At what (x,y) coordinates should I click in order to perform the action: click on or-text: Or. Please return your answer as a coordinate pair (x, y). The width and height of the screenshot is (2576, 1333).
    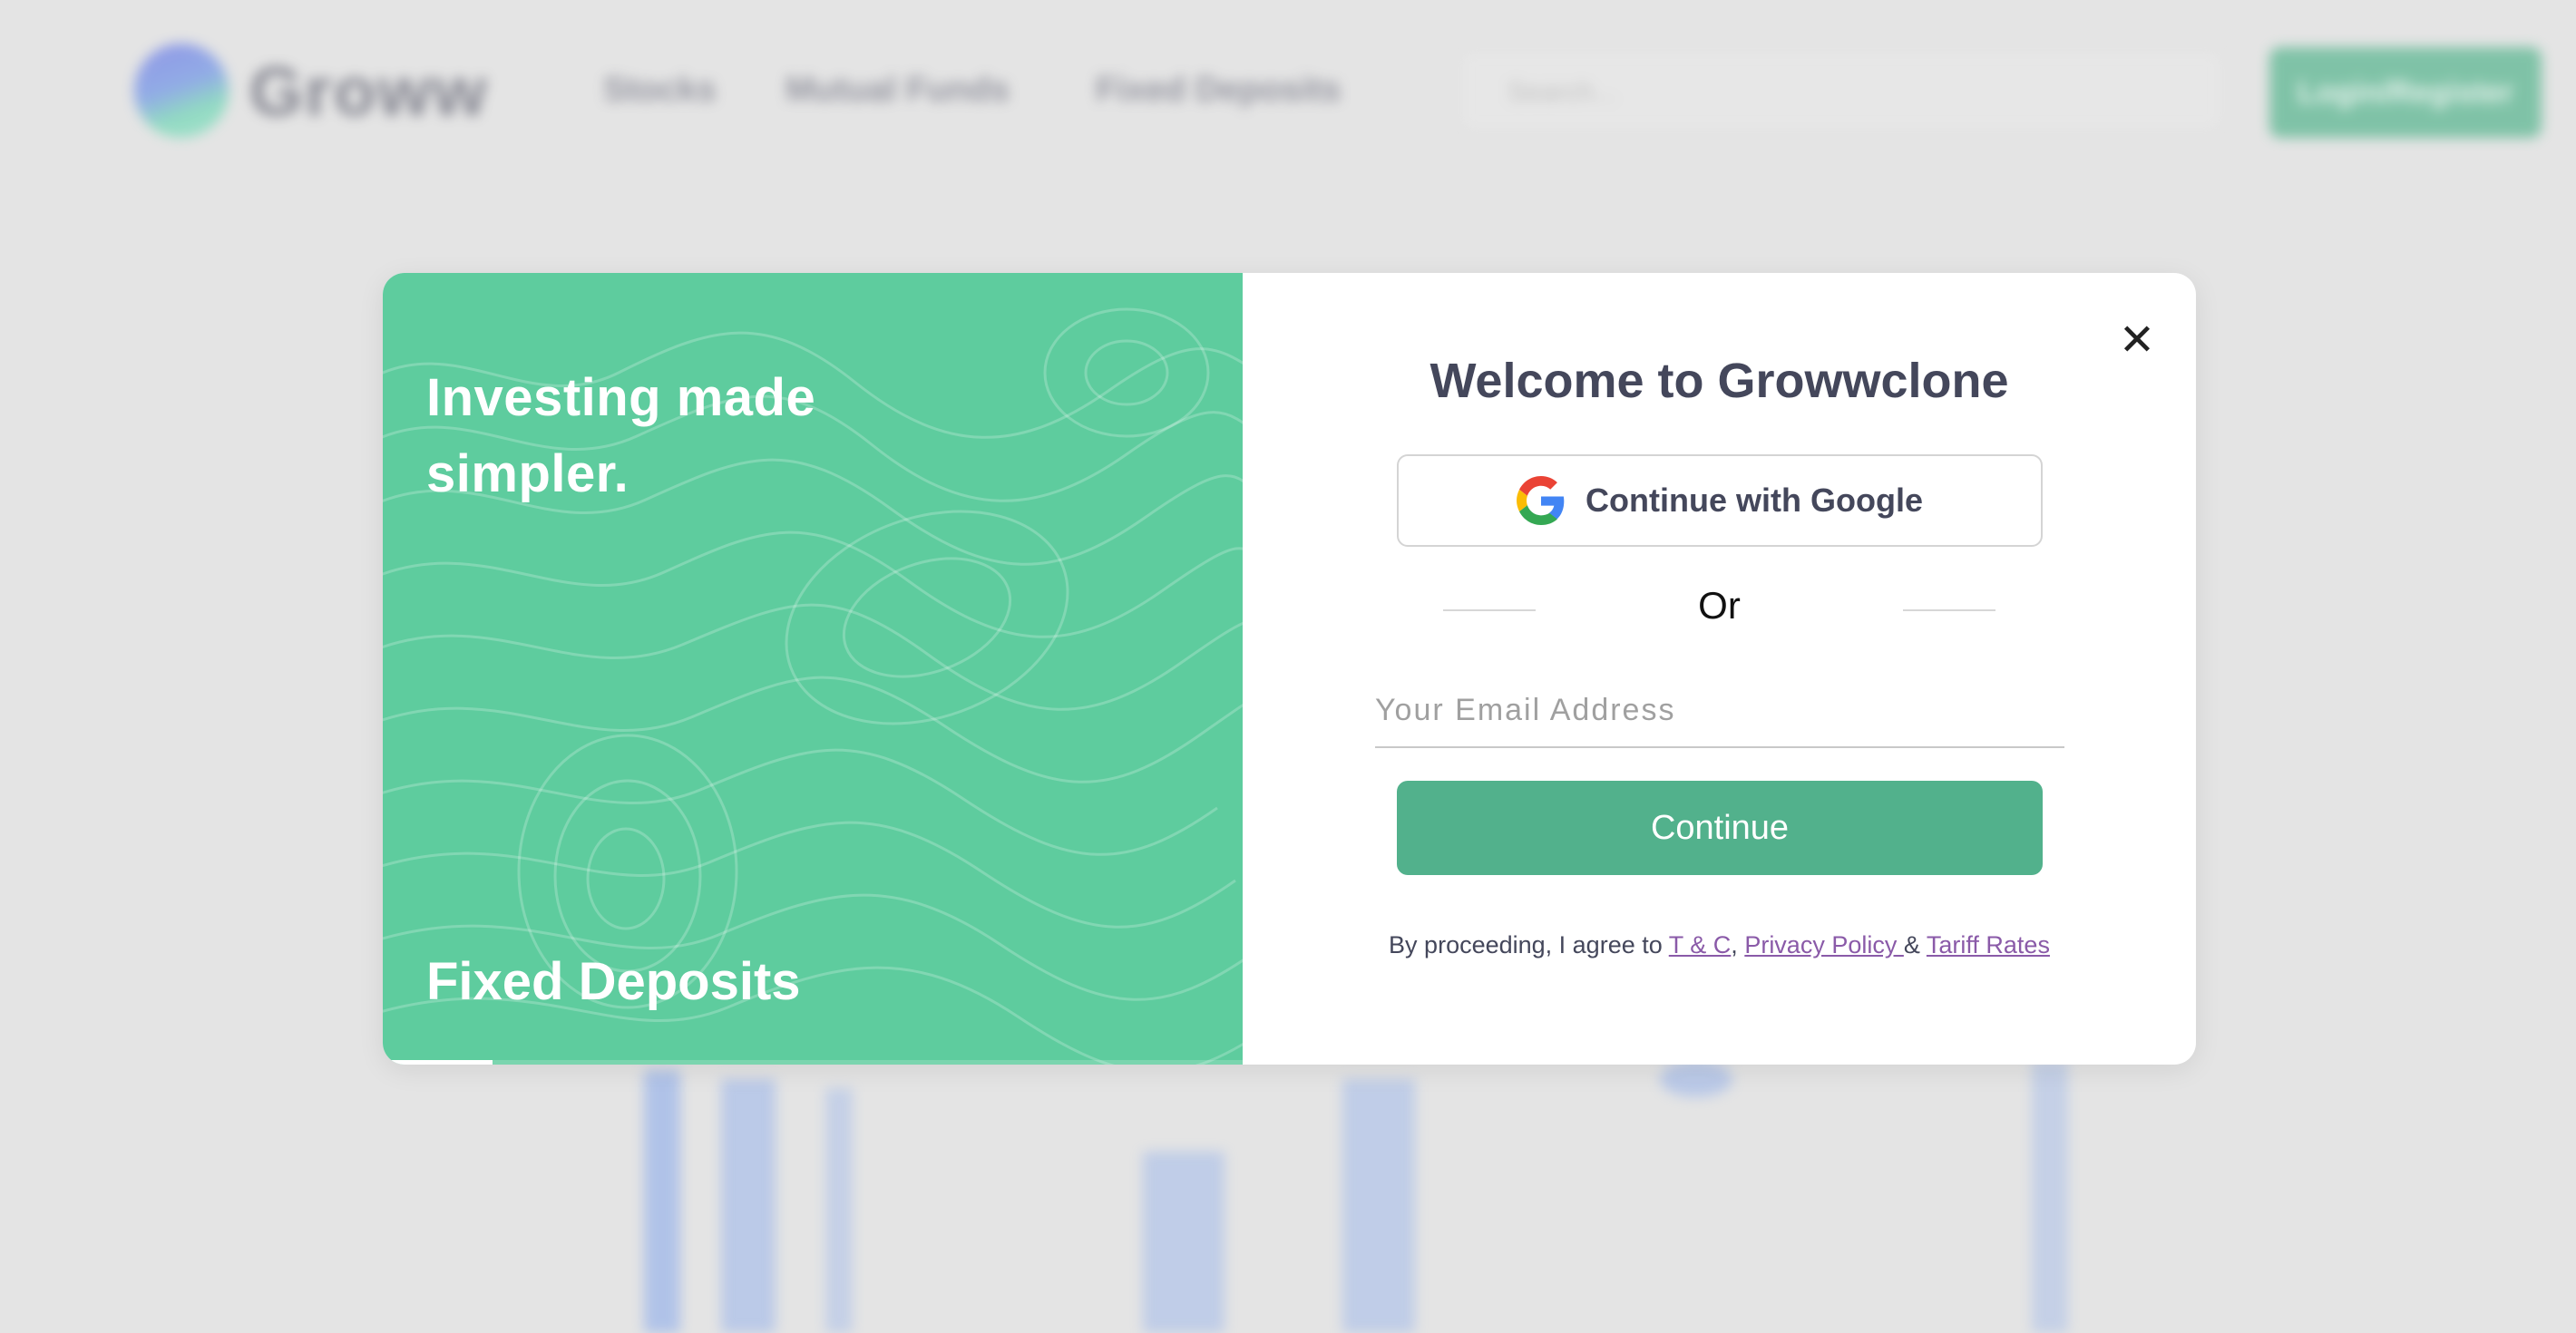
    Looking at the image, I should click on (1719, 606).